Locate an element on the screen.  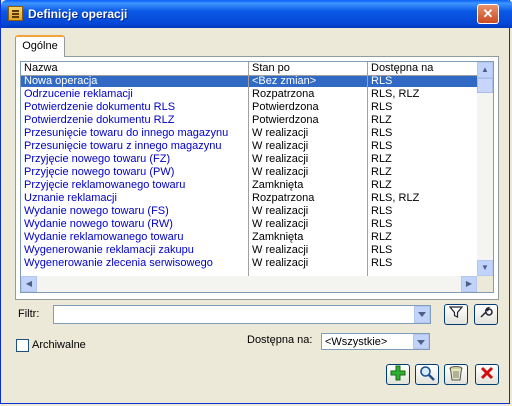
add-button is located at coordinates (398, 374).